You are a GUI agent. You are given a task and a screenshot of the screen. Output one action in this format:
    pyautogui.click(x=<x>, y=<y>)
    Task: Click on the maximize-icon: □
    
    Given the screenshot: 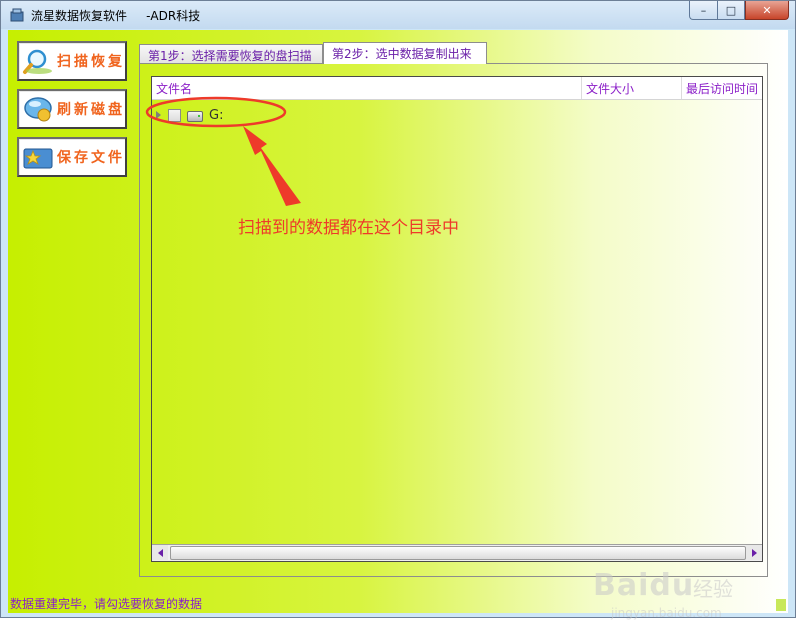 What is the action you would take?
    pyautogui.click(x=731, y=10)
    